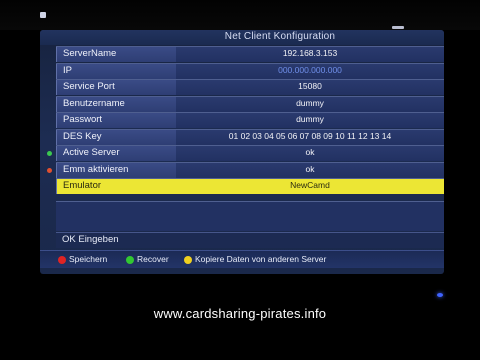 This screenshot has width=480, height=360. I want to click on row-label: Emulator, so click(82, 185).